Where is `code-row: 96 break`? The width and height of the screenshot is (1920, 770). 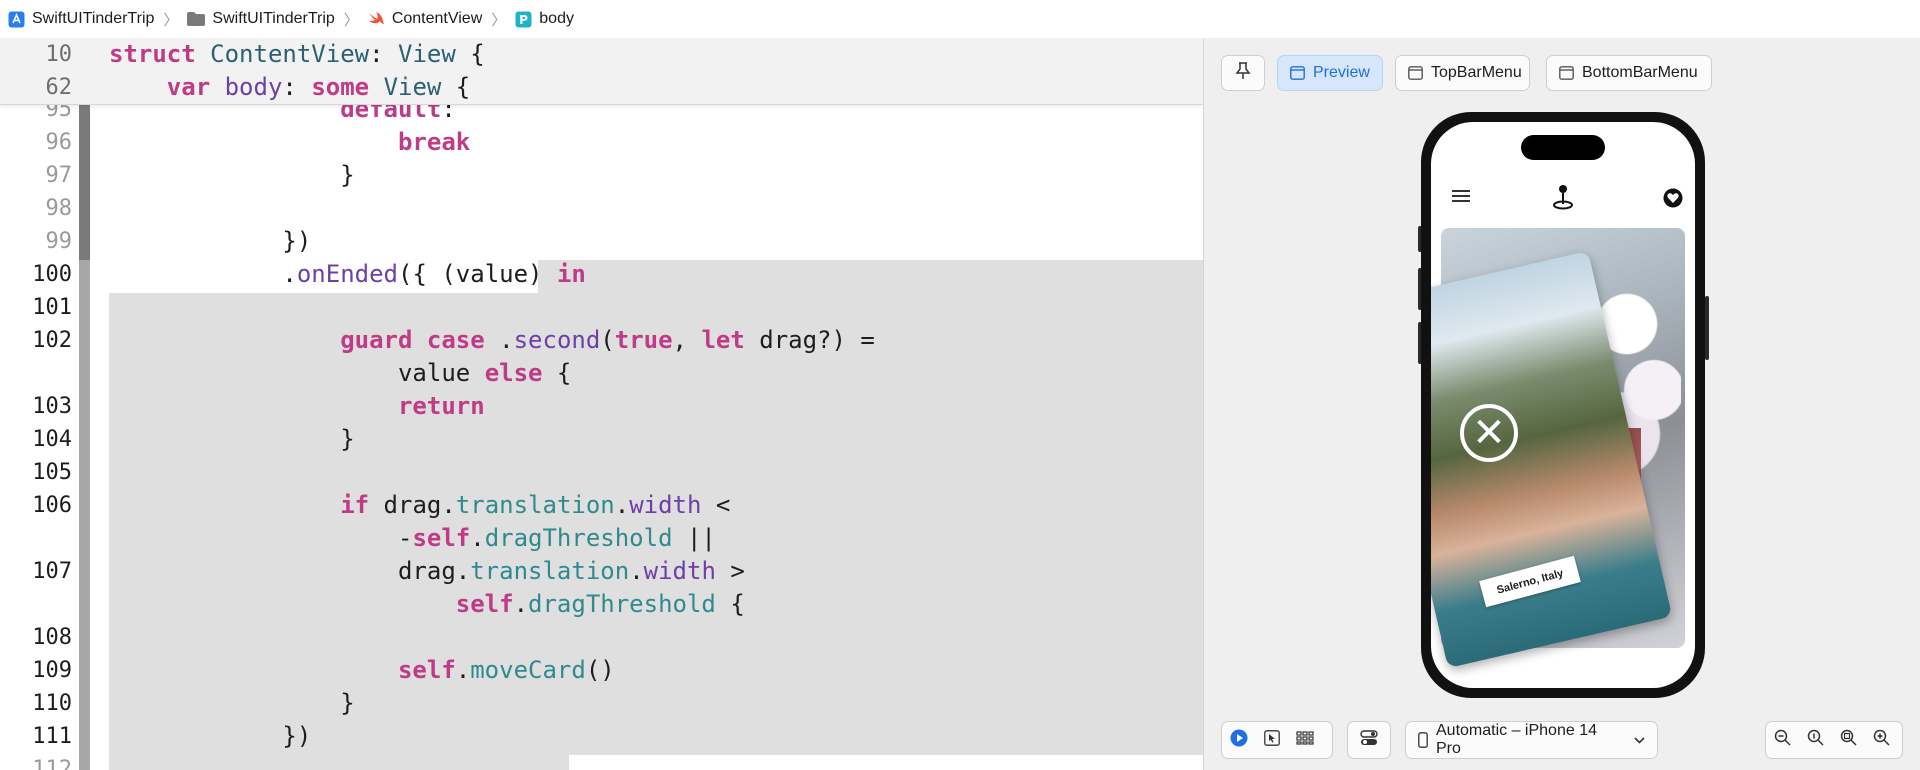 code-row: 96 break is located at coordinates (601, 142).